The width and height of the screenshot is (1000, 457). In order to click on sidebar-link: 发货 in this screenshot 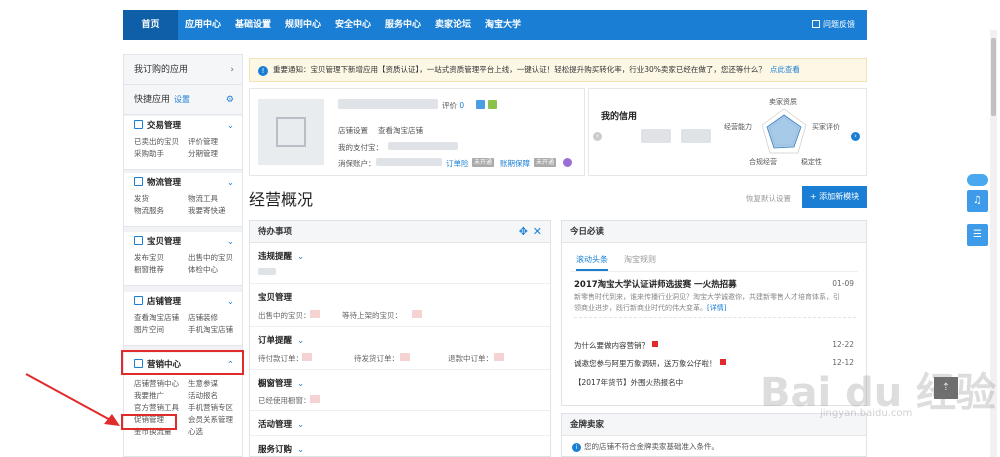, I will do `click(161, 198)`.